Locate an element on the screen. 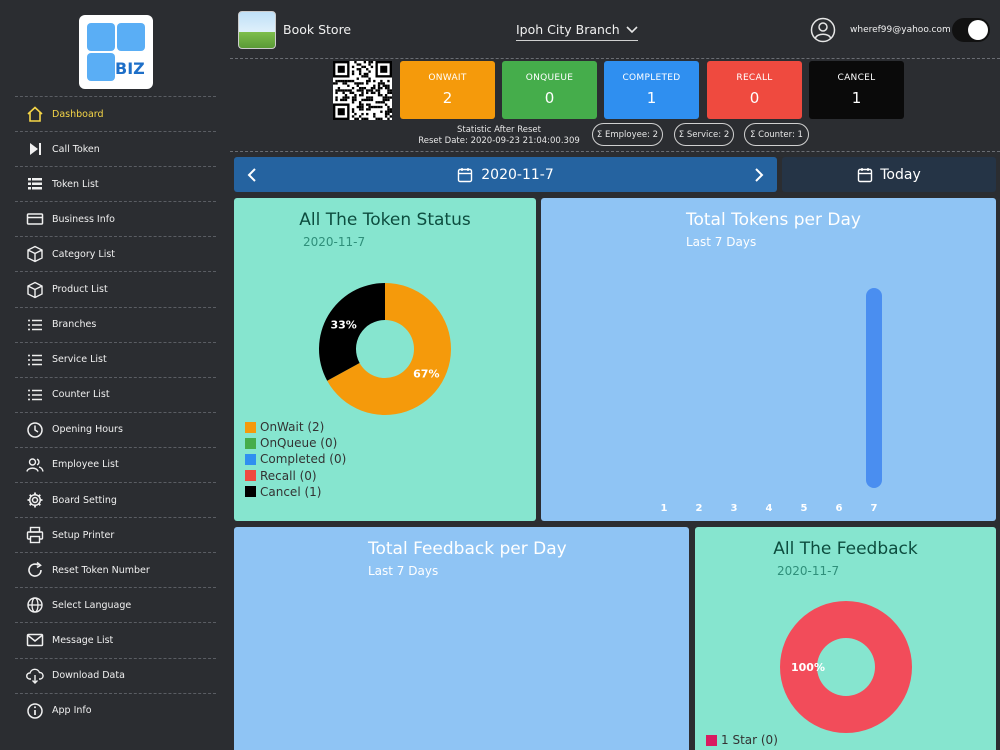 Image resolution: width=1000 pixels, height=750 pixels. sidebar-item-label: Dashboard is located at coordinates (78, 114).